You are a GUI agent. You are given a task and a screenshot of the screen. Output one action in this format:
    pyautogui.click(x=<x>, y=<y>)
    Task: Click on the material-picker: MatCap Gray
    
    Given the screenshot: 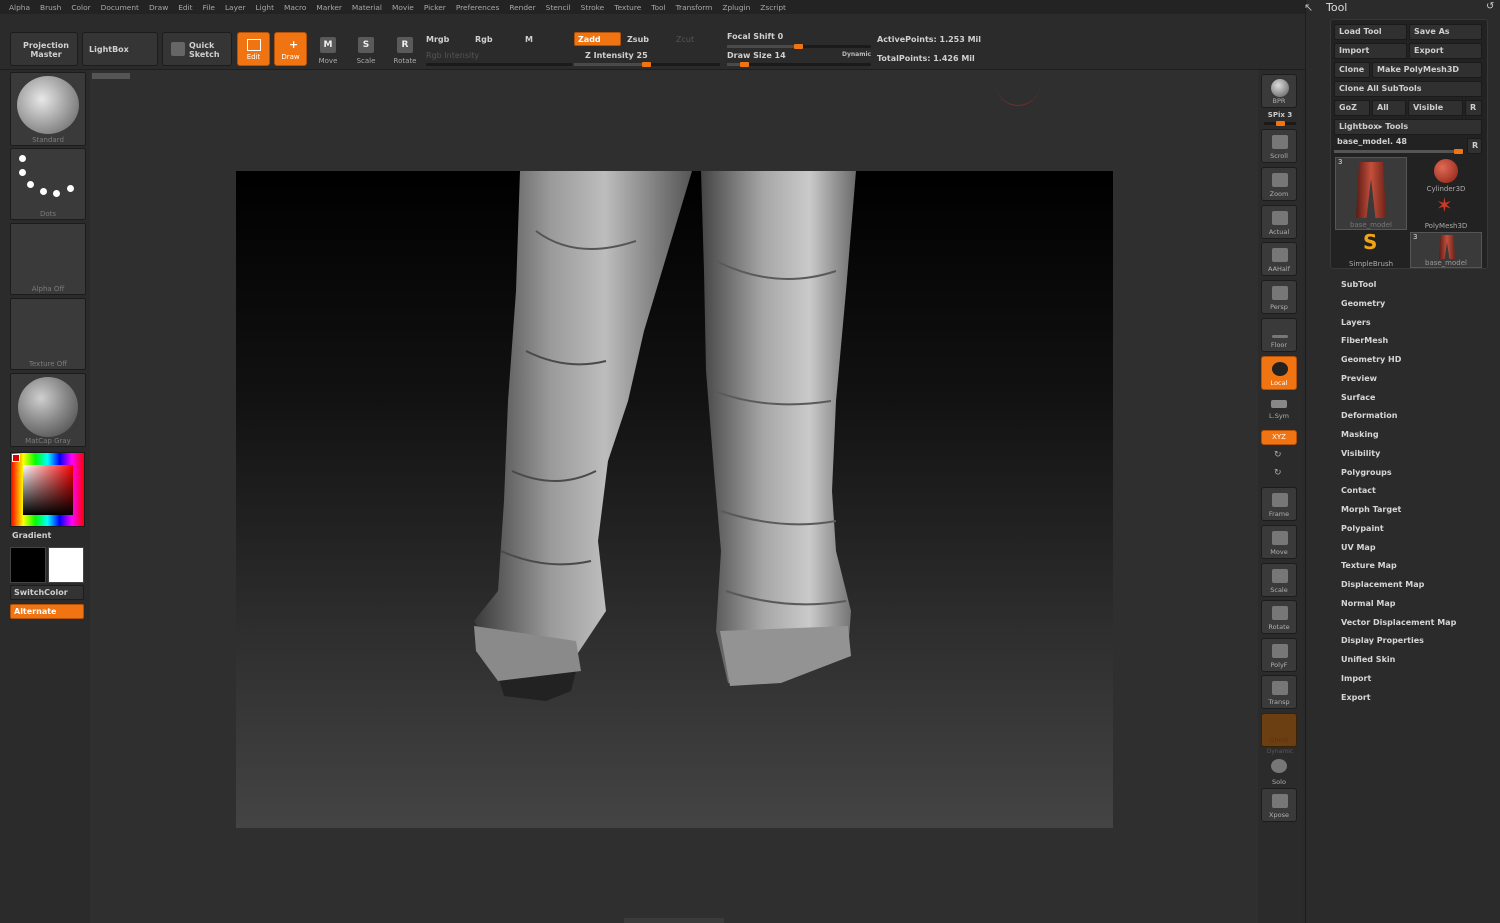 What is the action you would take?
    pyautogui.click(x=48, y=410)
    